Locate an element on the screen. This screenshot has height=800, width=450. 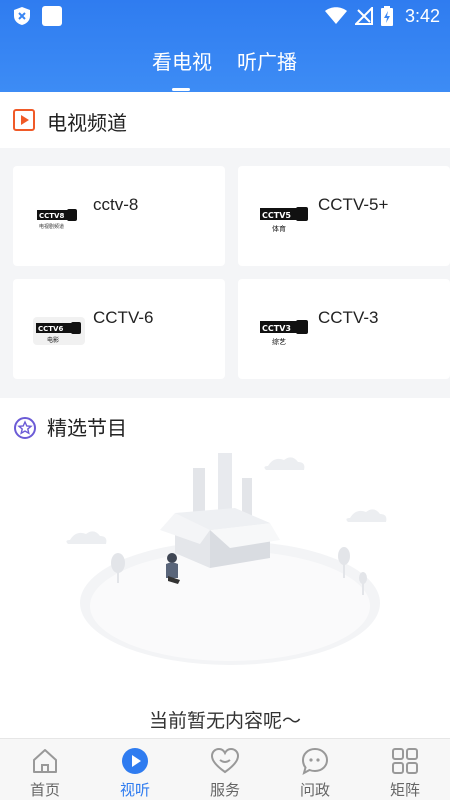
status-bar: 3:42 is located at coordinates (225, 16).